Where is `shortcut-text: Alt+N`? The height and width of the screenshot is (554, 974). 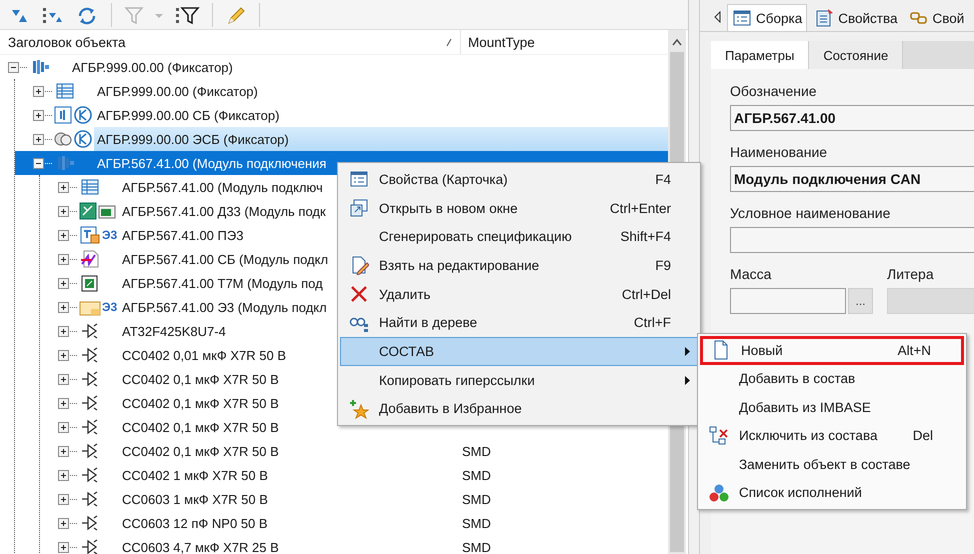
shortcut-text: Alt+N is located at coordinates (914, 350).